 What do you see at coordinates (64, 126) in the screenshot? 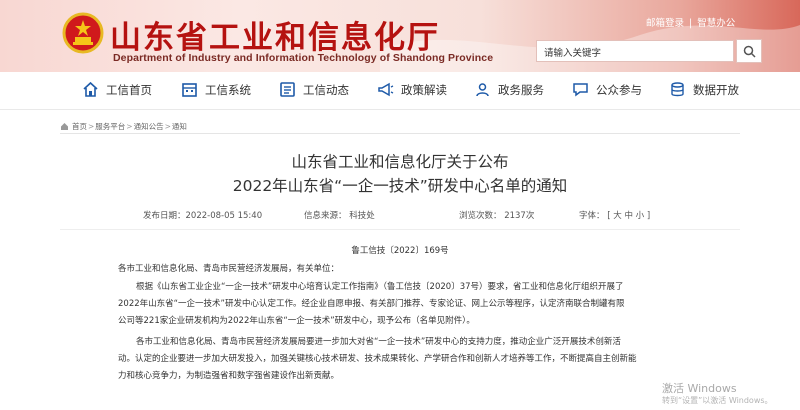
I see `home-small-icon` at bounding box center [64, 126].